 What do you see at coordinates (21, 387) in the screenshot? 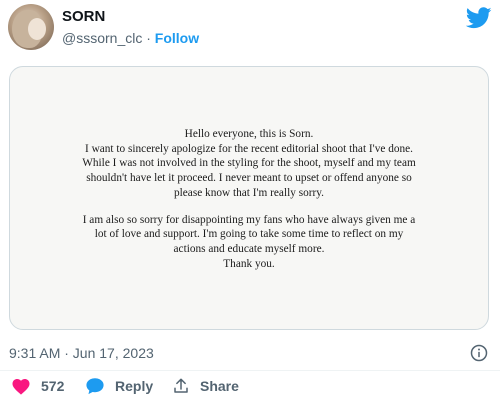
I see `heart-icon` at bounding box center [21, 387].